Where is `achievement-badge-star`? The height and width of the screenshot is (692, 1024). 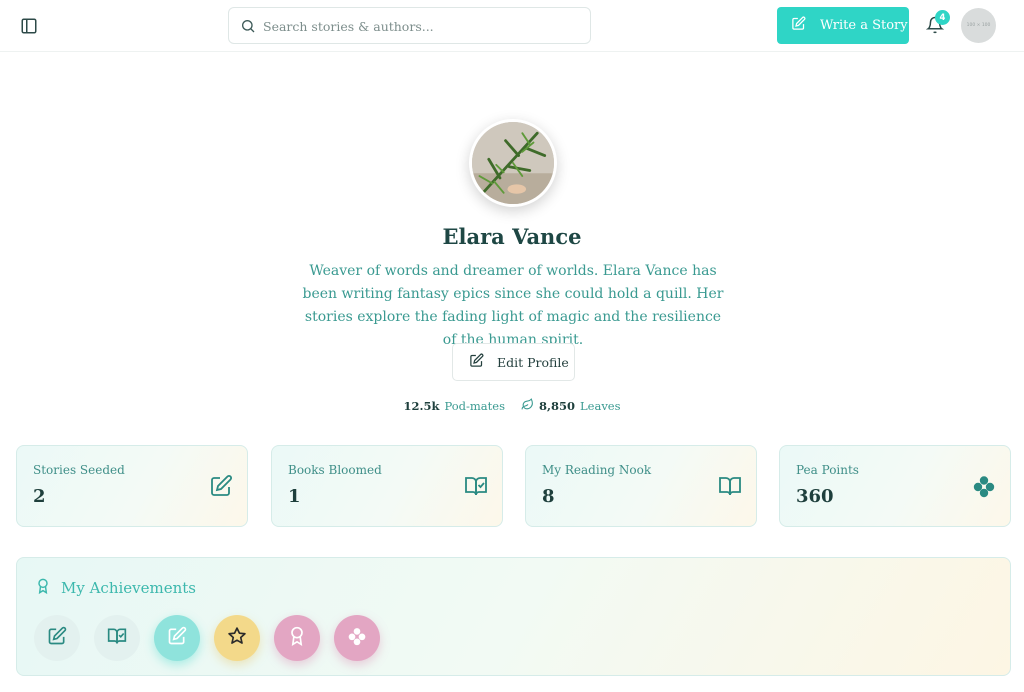
achievement-badge-star is located at coordinates (237, 638).